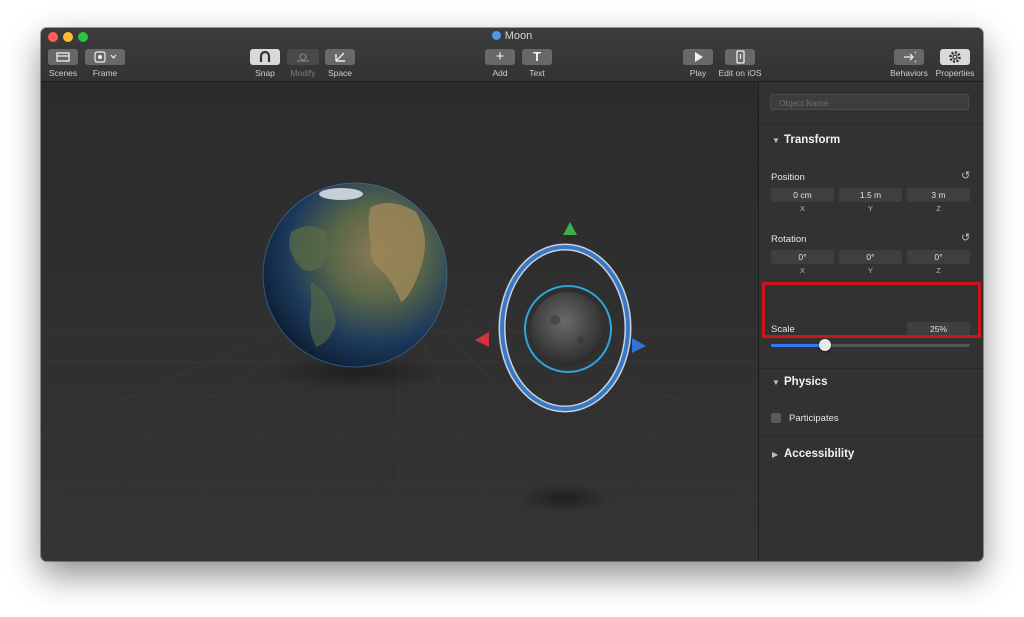 Image resolution: width=1024 pixels, height=617 pixels. I want to click on behaviors-button, so click(909, 57).